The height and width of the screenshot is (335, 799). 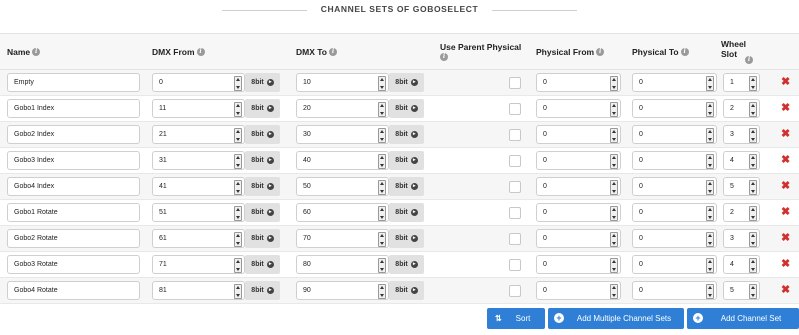 I want to click on name-input: Gobo3 Rotate, so click(x=73, y=264).